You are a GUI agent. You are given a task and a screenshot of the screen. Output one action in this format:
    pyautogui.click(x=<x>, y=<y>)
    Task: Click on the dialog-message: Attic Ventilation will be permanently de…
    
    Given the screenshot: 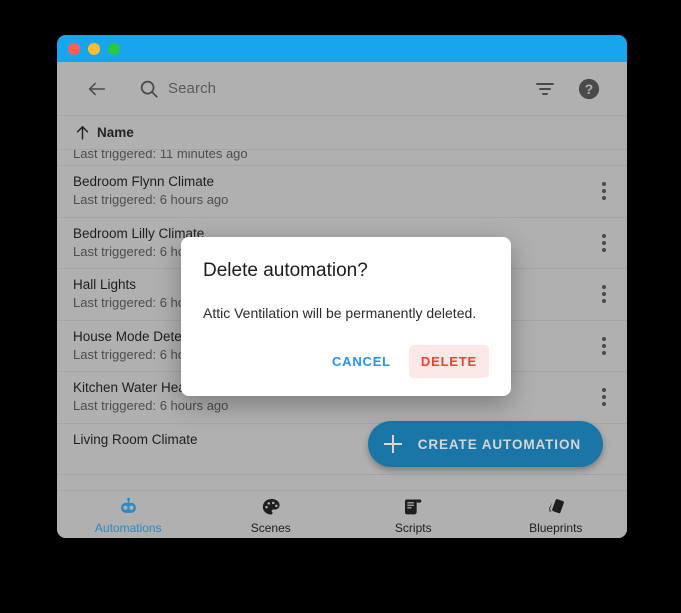 What is the action you would take?
    pyautogui.click(x=340, y=313)
    